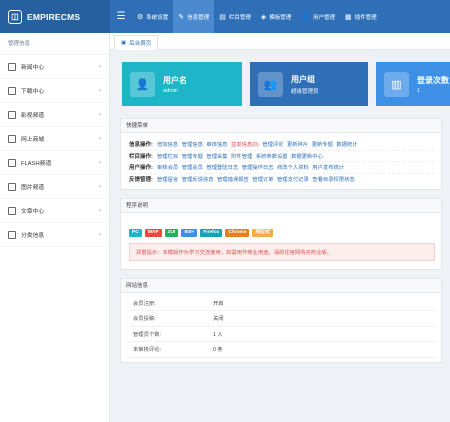 The image size is (450, 422). I want to click on topnav-item-0: ⚙ 系统设置, so click(152, 16).